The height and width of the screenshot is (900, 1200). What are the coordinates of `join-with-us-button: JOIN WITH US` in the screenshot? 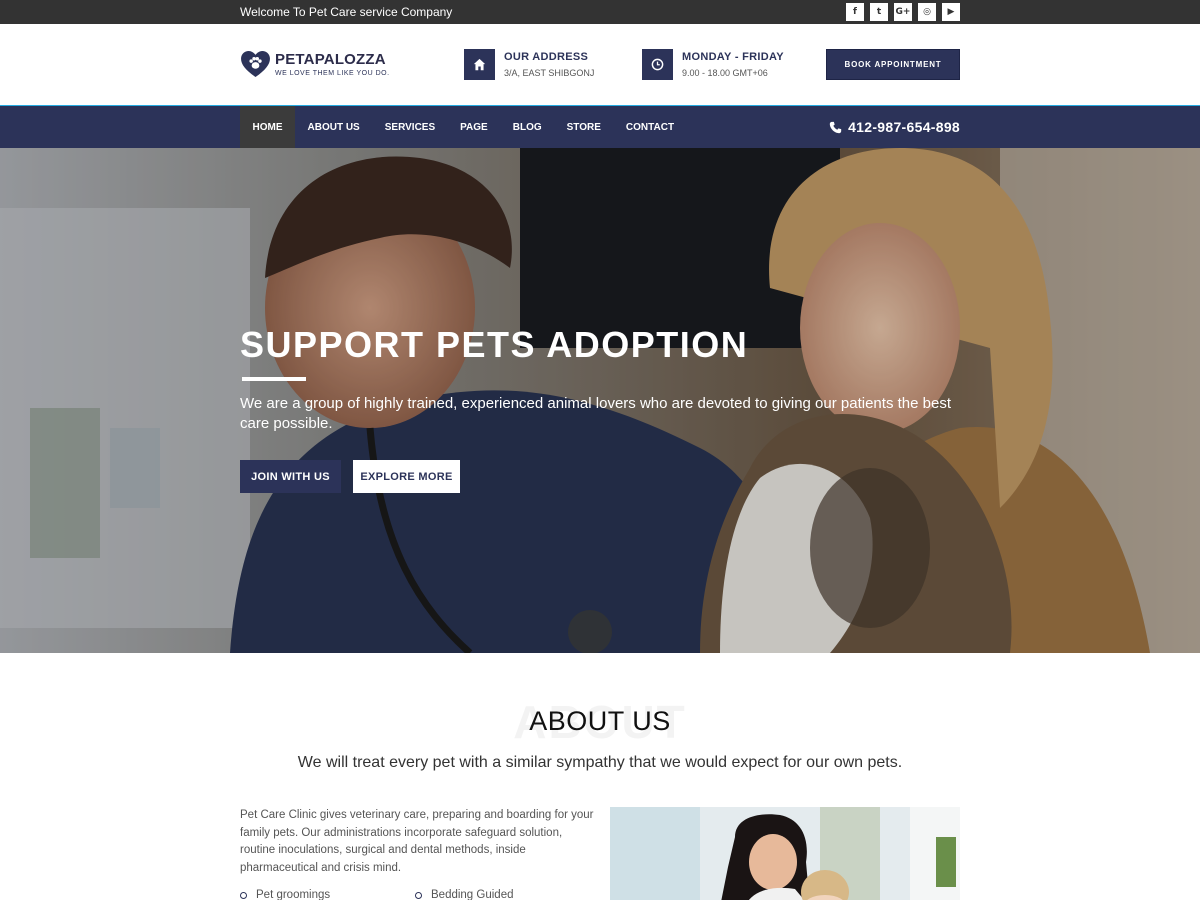 It's located at (290, 476).